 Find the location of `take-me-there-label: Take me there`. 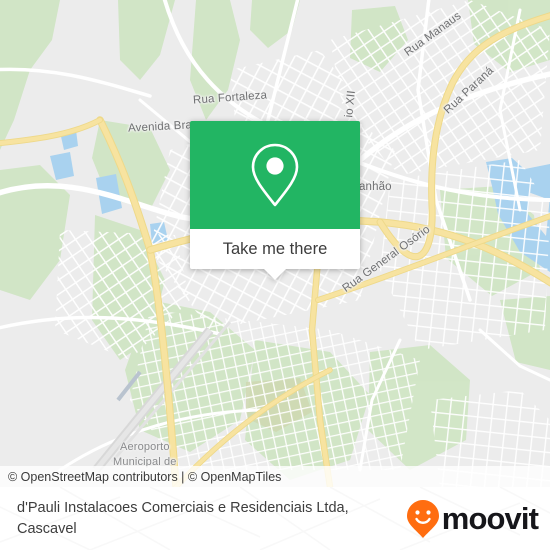

take-me-there-label: Take me there is located at coordinates (275, 248).